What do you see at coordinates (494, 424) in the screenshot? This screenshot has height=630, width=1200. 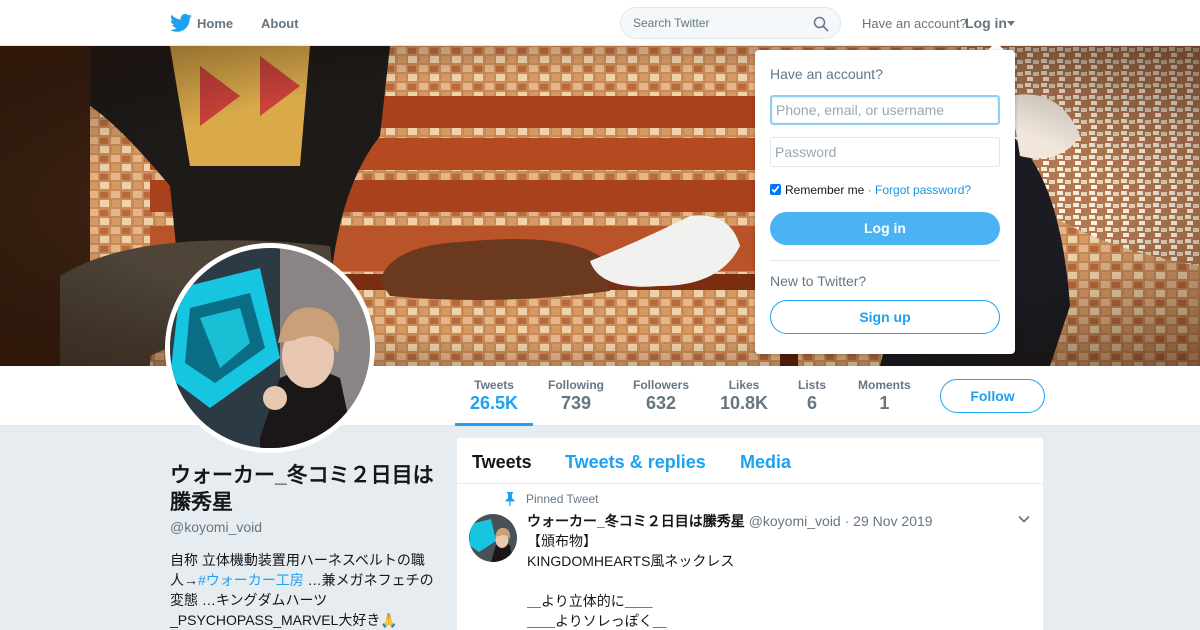 I see `active-tab-indicator` at bounding box center [494, 424].